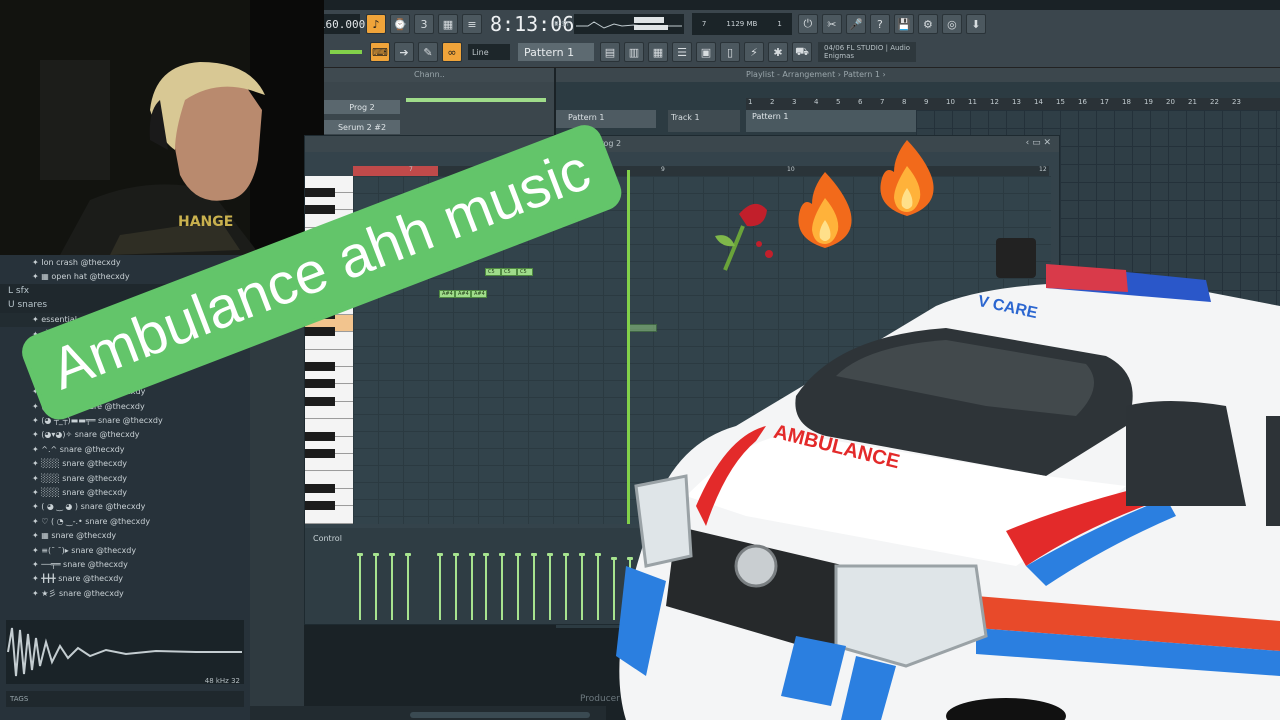 This screenshot has height=720, width=1280. What do you see at coordinates (125, 593) in the screenshot?
I see `browser-item: ✦ ★彡 snare @thecxdy` at bounding box center [125, 593].